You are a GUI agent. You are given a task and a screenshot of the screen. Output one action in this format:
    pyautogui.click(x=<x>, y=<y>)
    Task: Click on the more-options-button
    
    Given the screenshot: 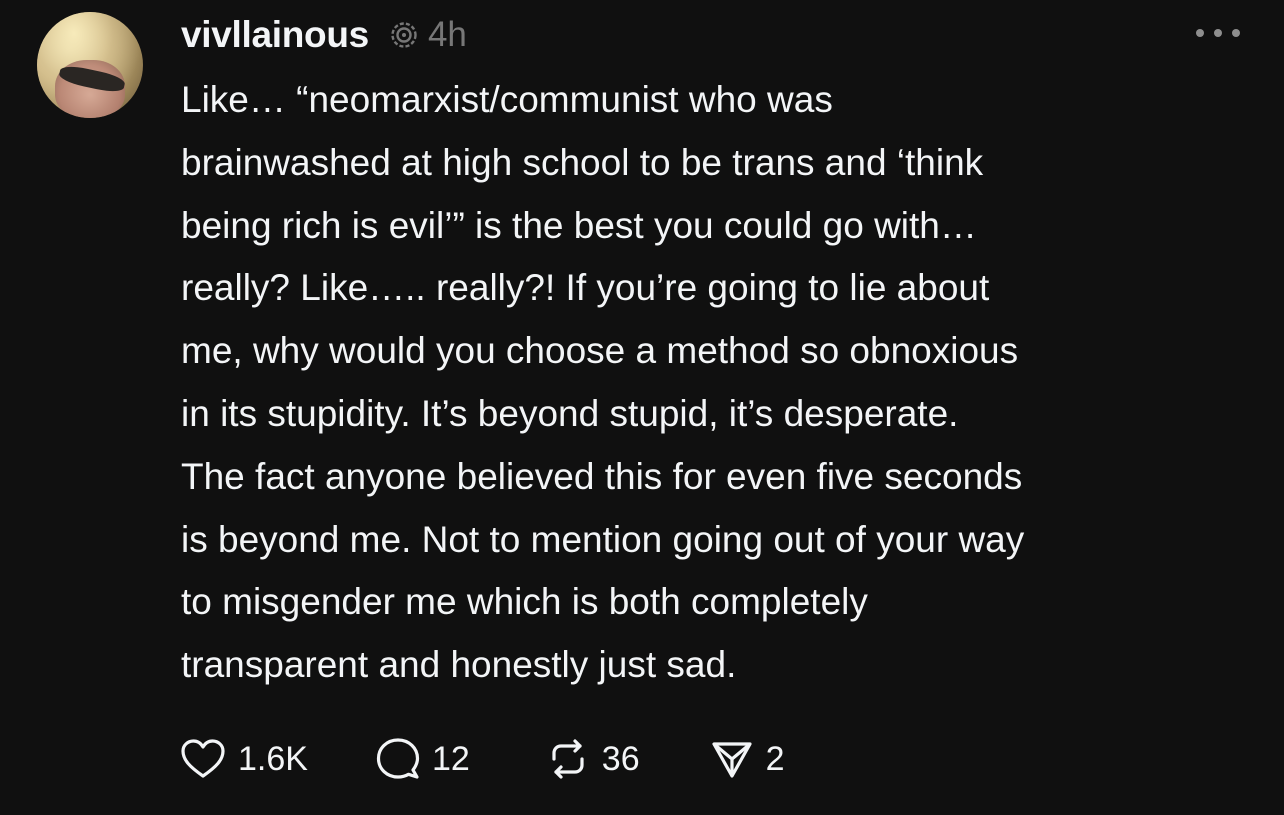 What is the action you would take?
    pyautogui.click(x=1218, y=33)
    